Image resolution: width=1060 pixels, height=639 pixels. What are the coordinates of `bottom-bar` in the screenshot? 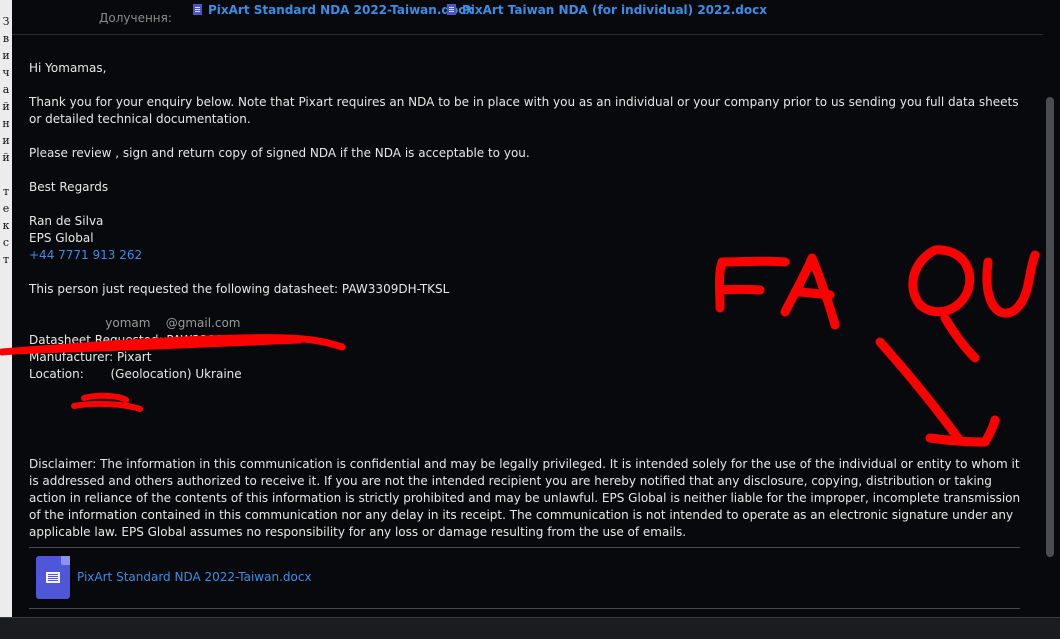 It's located at (530, 628).